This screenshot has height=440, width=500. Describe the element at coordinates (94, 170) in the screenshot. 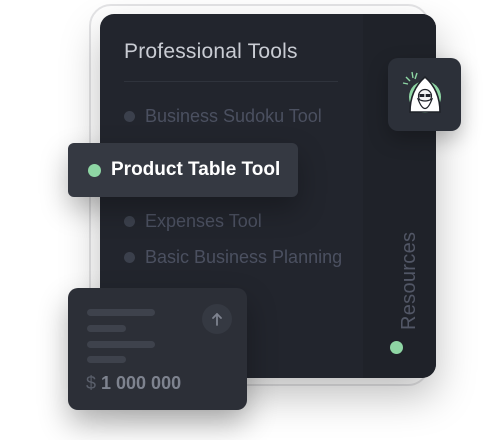

I see `active-indicator-dot` at that location.